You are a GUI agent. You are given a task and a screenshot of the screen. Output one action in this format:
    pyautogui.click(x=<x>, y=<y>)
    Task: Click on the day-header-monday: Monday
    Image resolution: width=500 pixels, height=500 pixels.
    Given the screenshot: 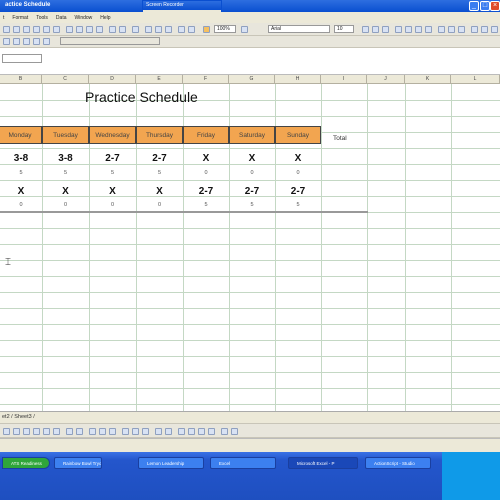 What is the action you would take?
    pyautogui.click(x=21, y=135)
    